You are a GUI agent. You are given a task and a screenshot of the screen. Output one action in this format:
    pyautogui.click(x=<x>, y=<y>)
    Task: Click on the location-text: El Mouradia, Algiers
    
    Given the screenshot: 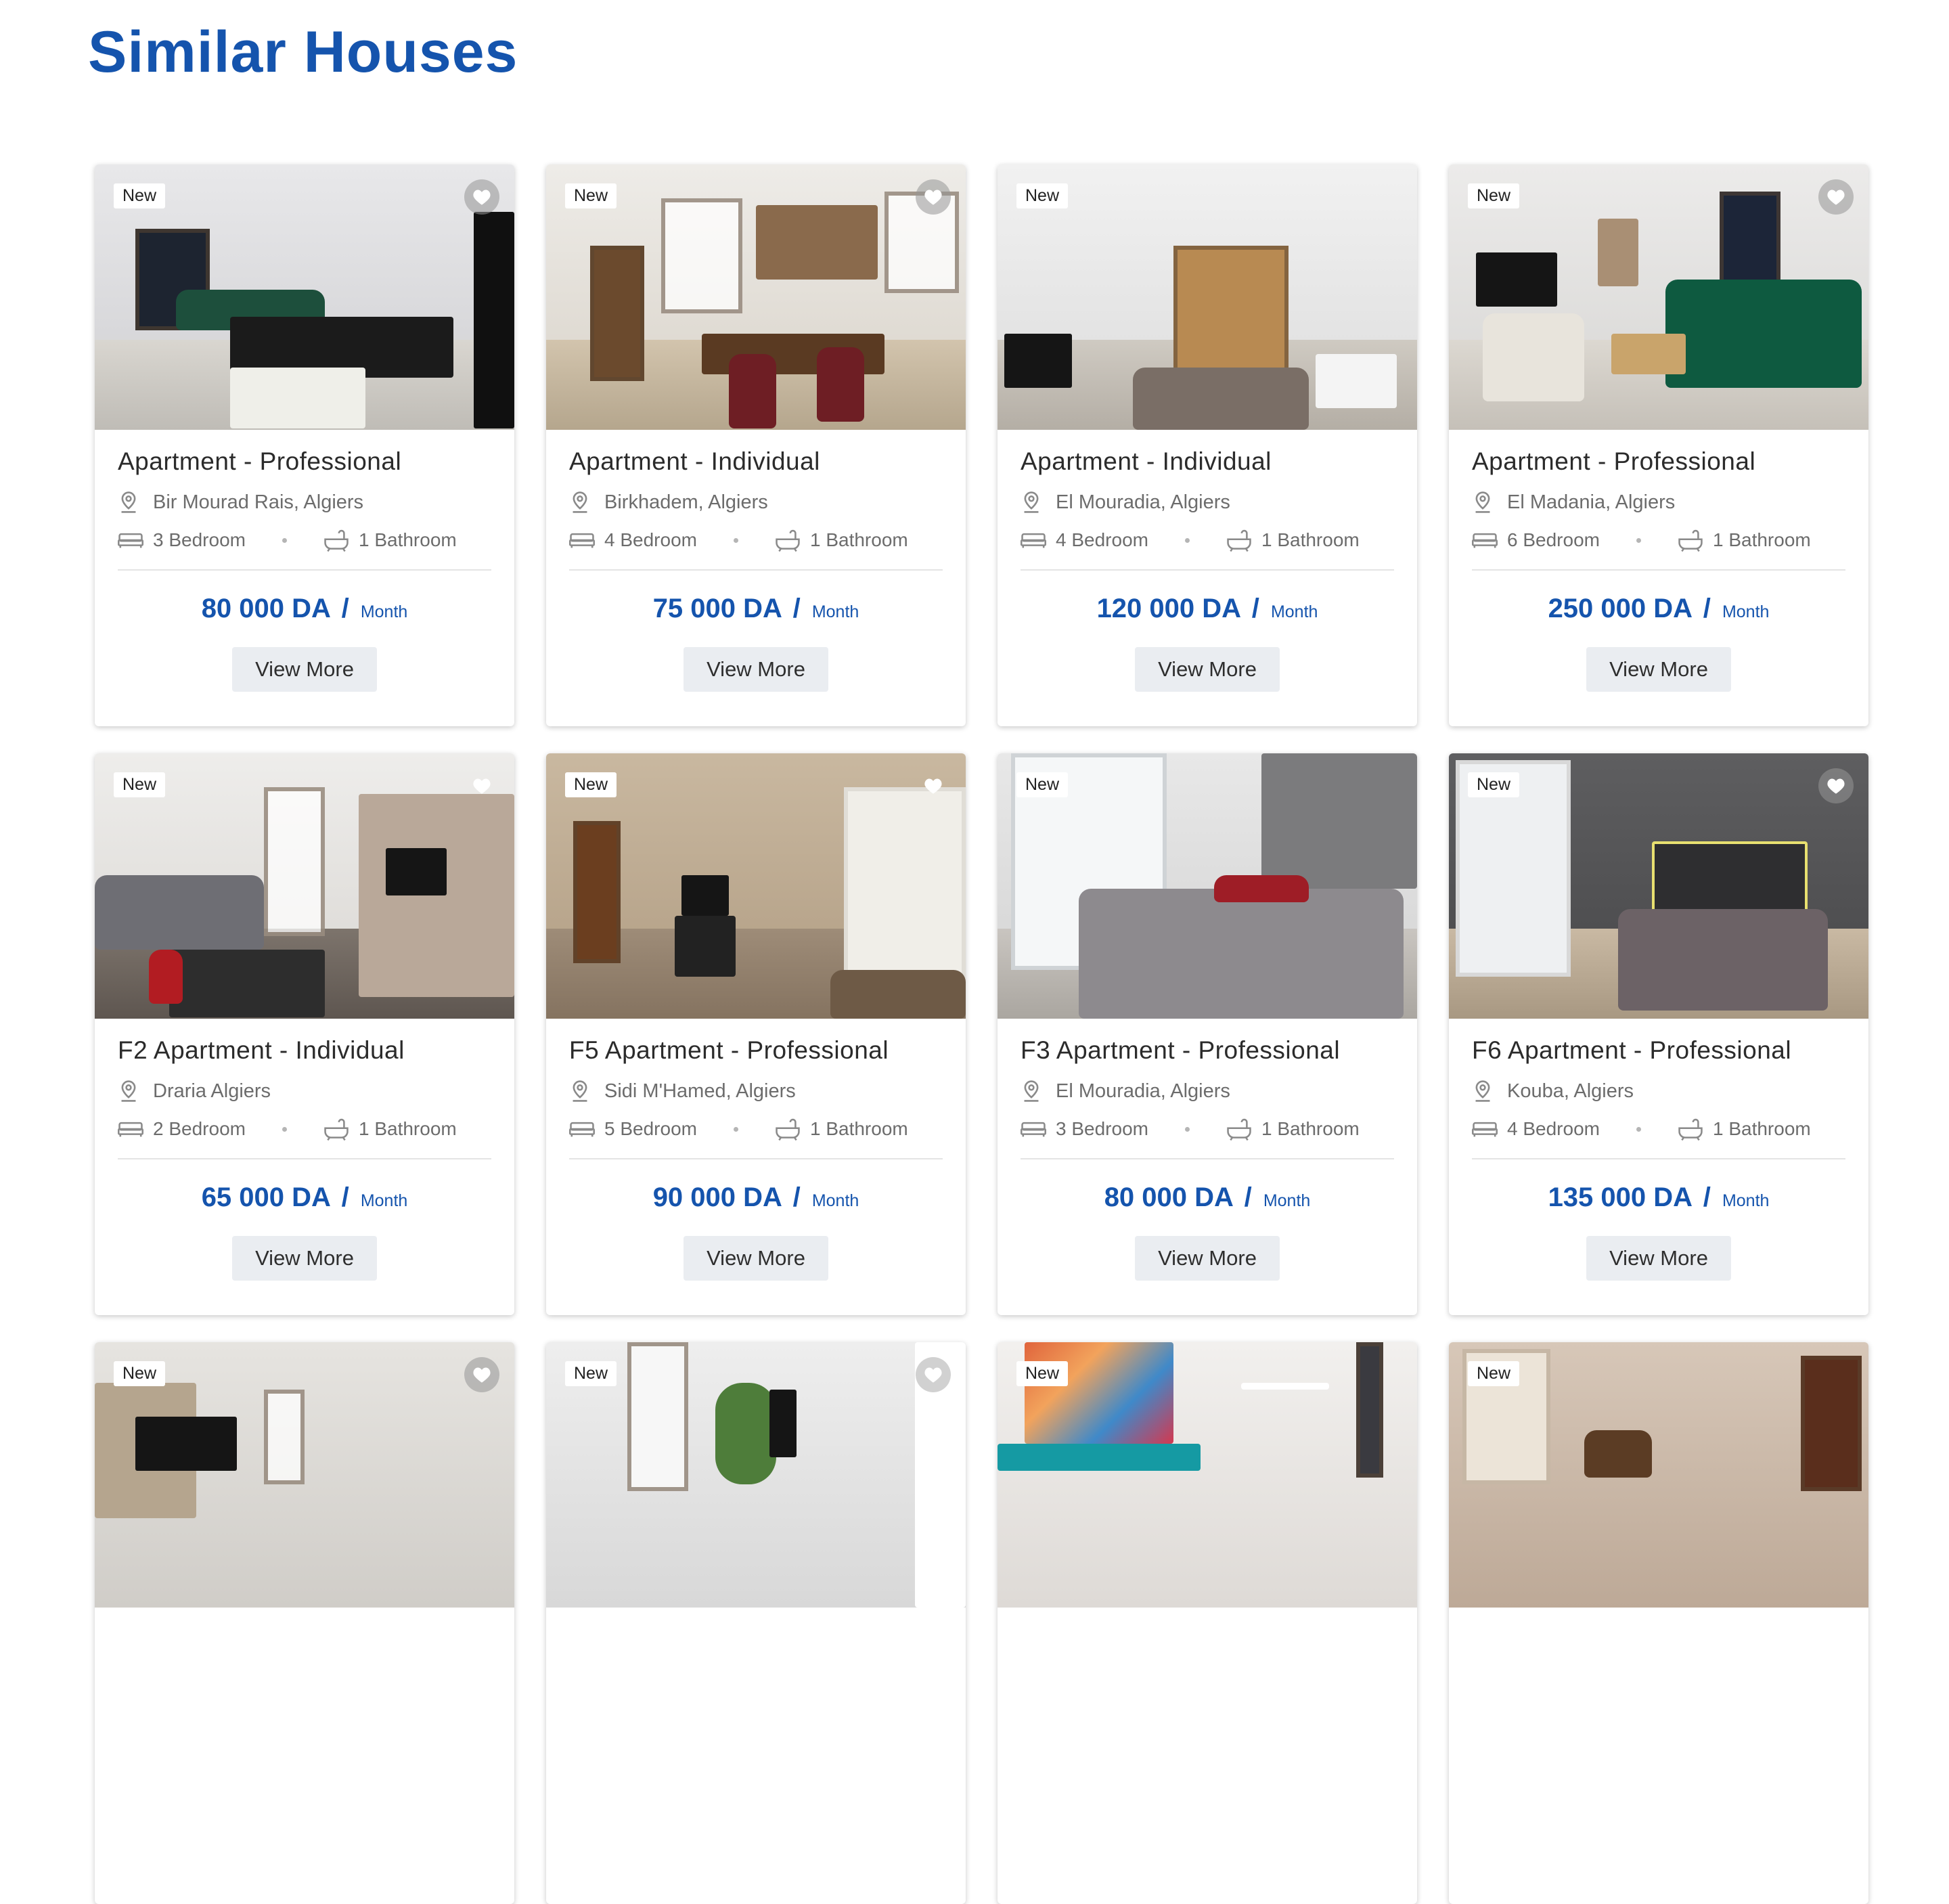 What is the action you would take?
    pyautogui.click(x=1143, y=502)
    